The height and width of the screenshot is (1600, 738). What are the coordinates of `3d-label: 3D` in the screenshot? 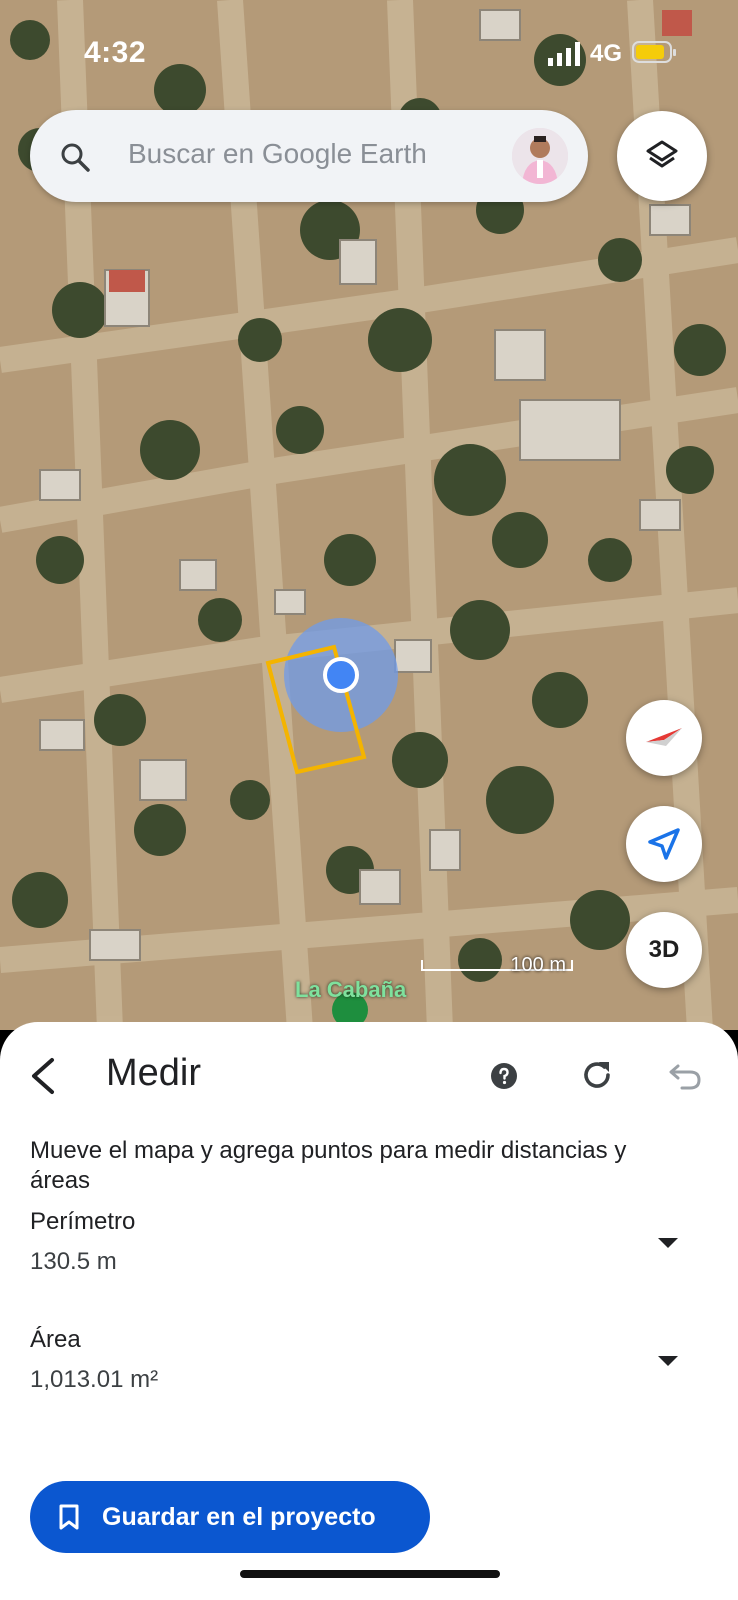 It's located at (664, 949).